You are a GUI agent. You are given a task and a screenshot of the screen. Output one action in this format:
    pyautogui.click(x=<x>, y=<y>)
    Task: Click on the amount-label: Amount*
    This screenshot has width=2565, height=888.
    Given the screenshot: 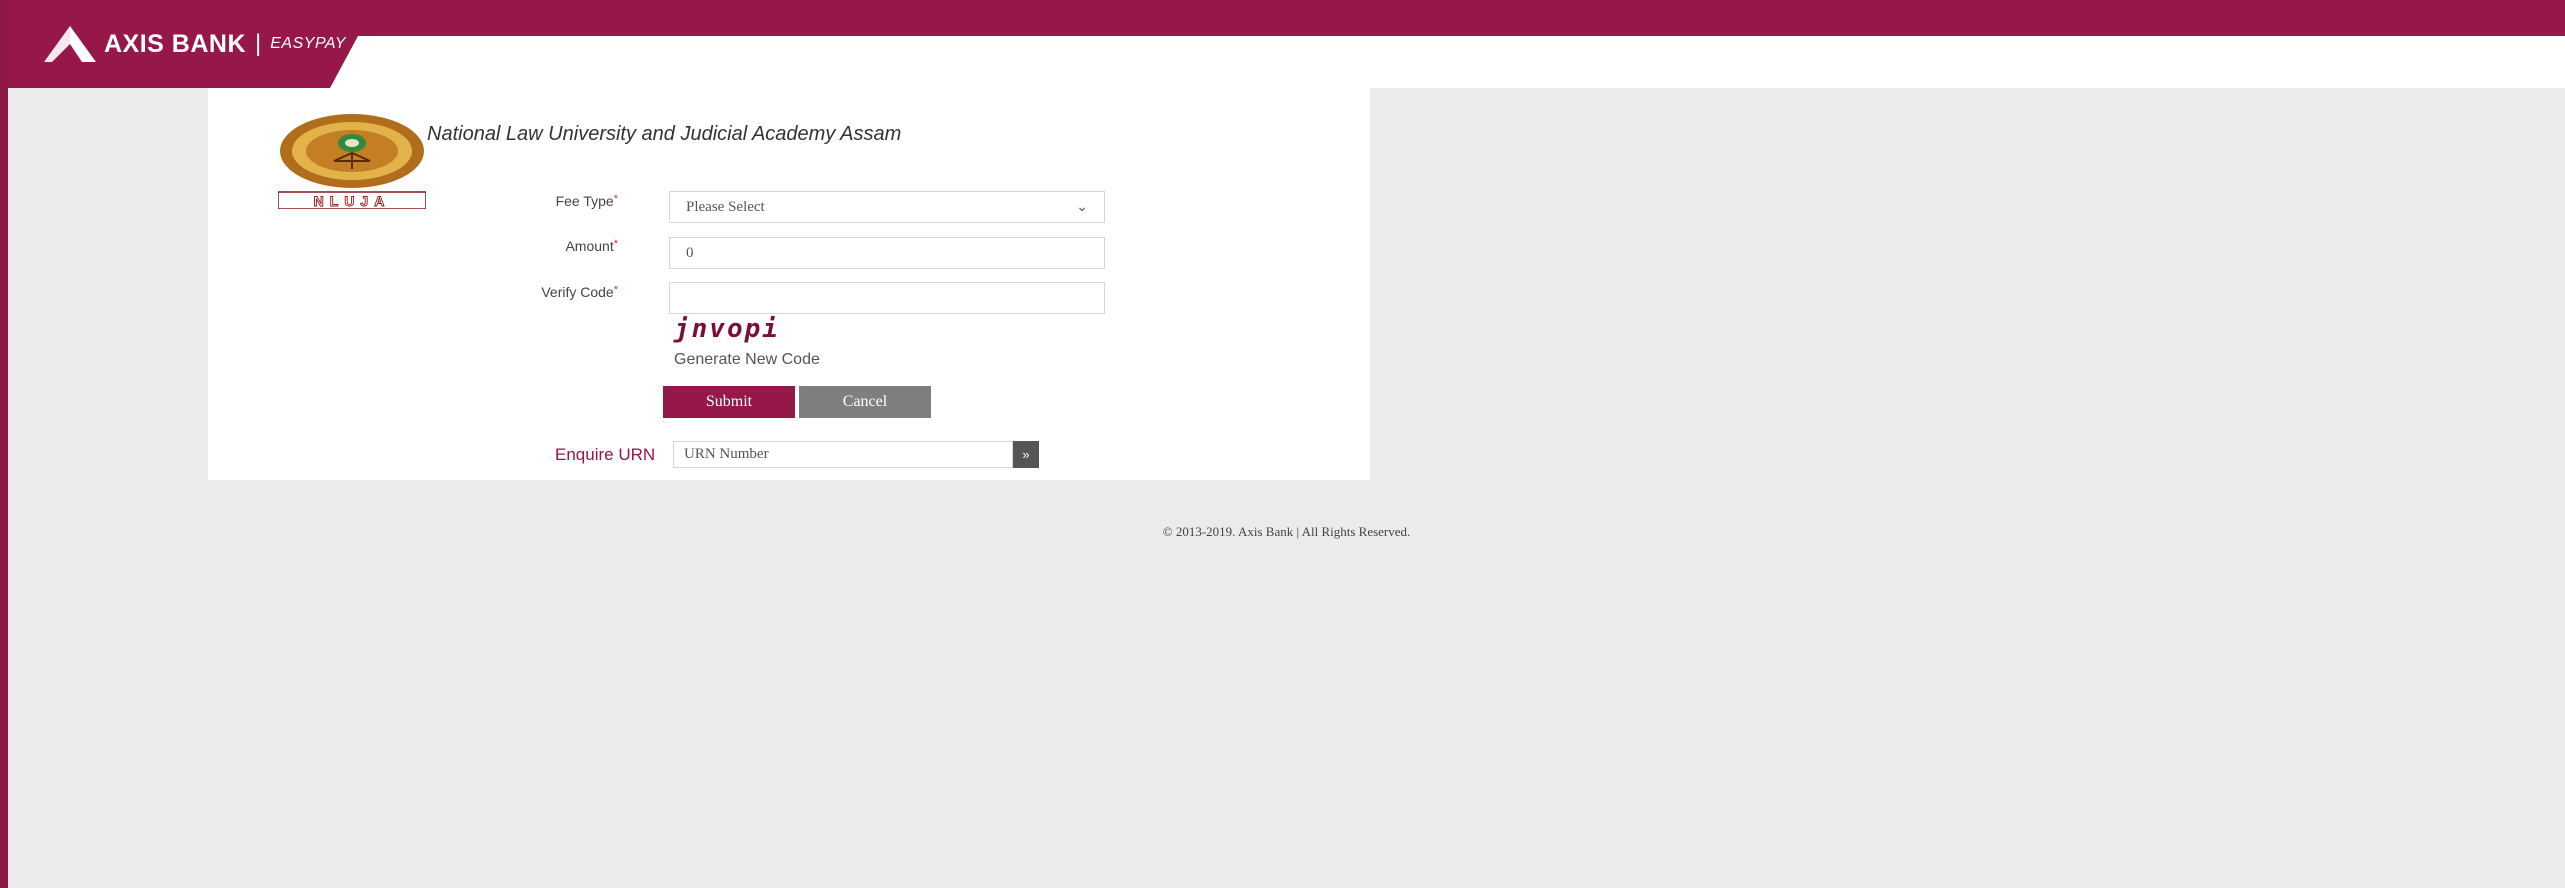 What is the action you would take?
    pyautogui.click(x=518, y=246)
    